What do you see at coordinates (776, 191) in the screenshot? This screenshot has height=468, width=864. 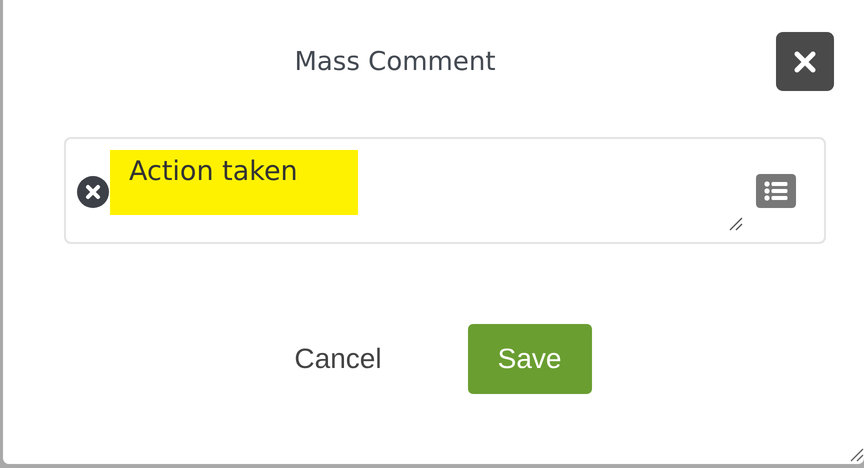 I see `list-icon` at bounding box center [776, 191].